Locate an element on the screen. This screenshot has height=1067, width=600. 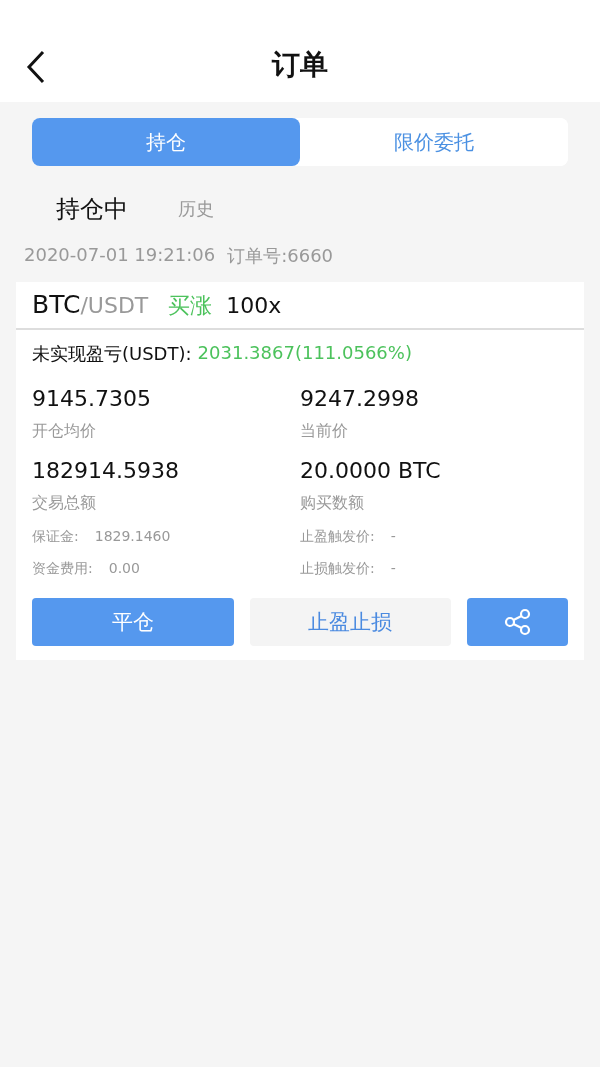
back-icon is located at coordinates (36, 67).